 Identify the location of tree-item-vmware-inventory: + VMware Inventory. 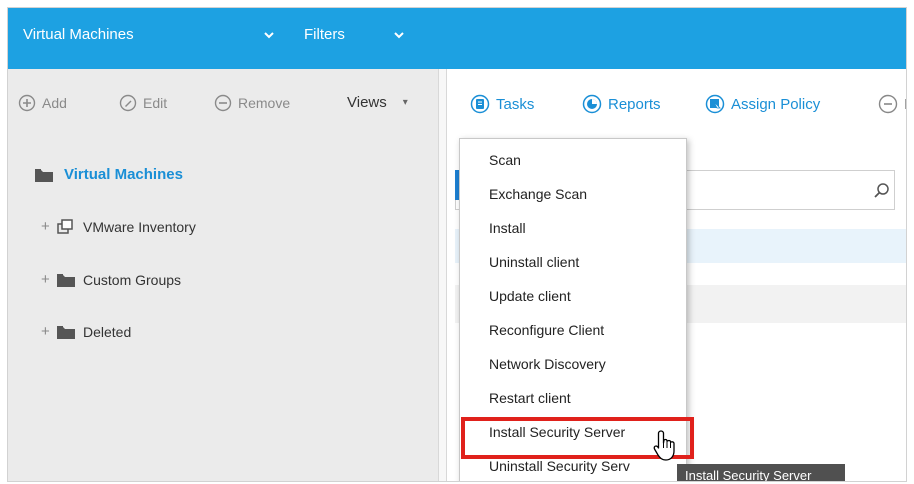
(118, 226).